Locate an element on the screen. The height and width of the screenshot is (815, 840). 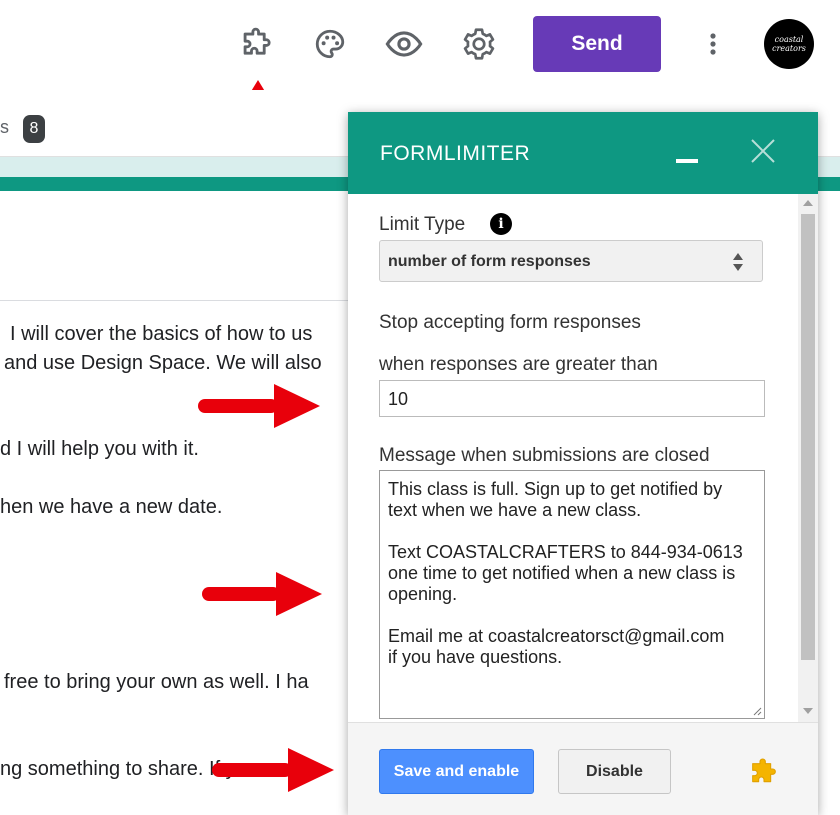
threshold-label: when responses are greater than is located at coordinates (518, 364).